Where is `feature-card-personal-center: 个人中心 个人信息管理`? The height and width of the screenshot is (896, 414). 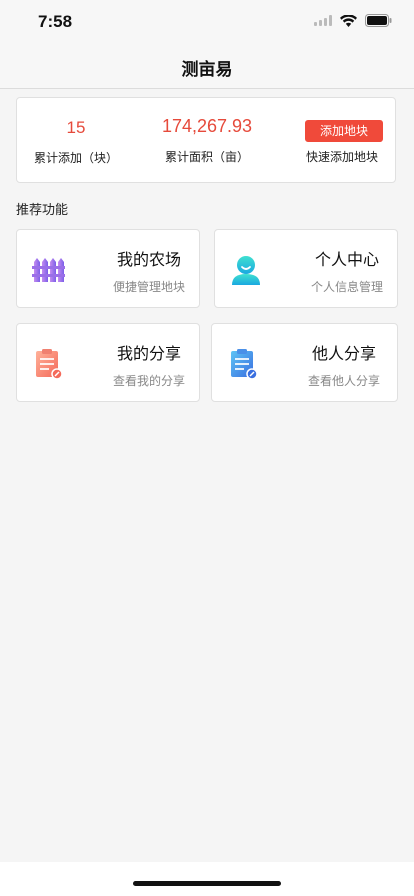 feature-card-personal-center: 个人中心 个人信息管理 is located at coordinates (306, 268).